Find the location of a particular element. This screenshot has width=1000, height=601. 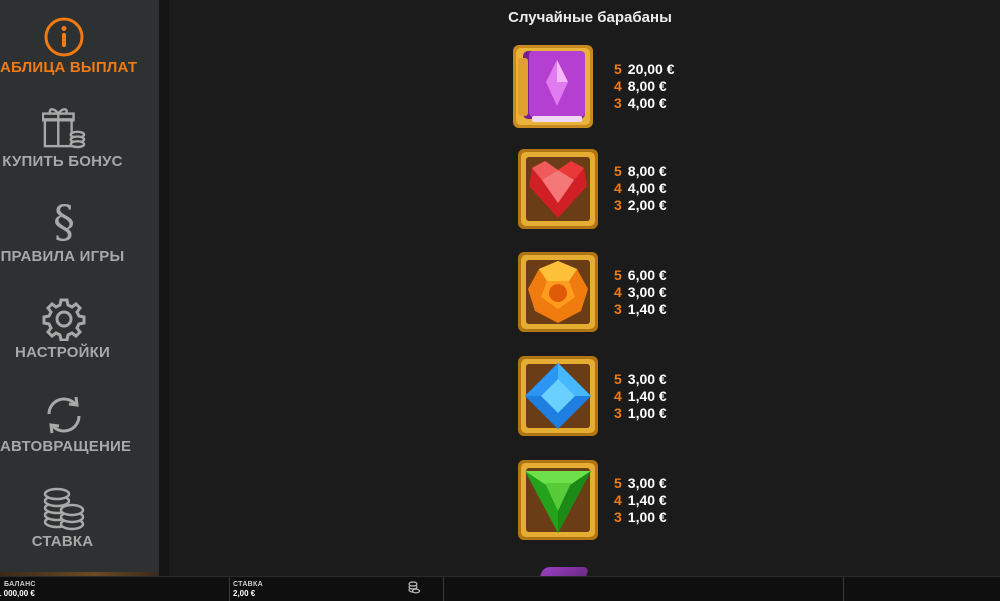

gift-coins-icon is located at coordinates (64, 127).